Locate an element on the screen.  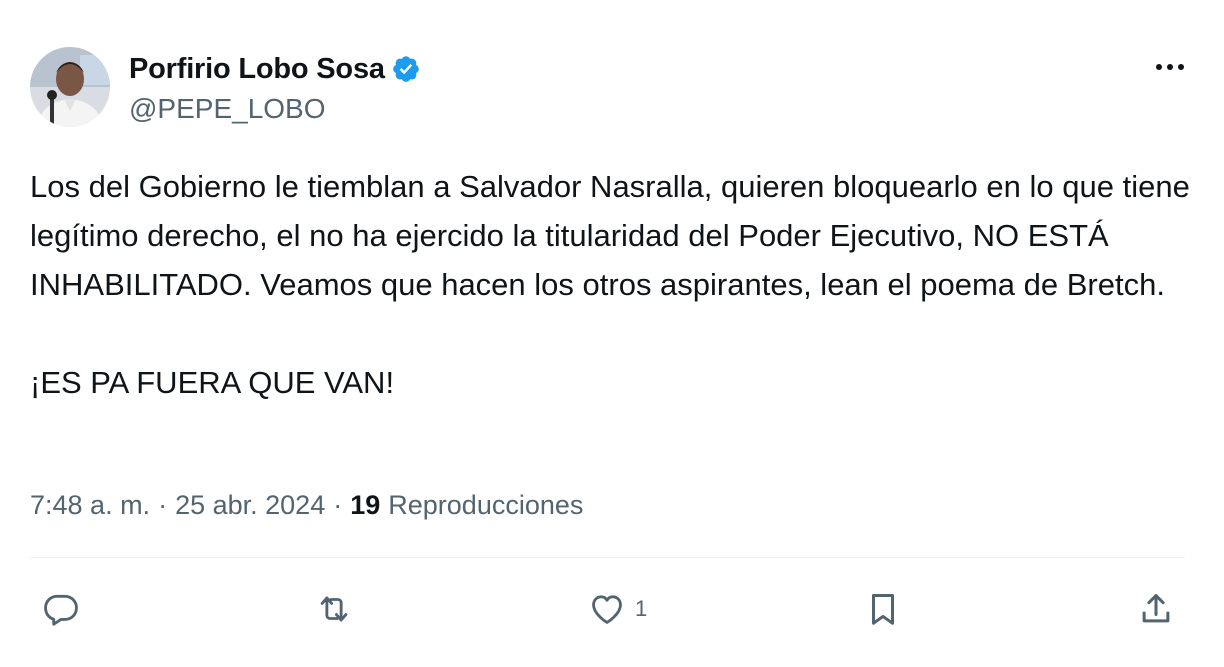
tweet-date: 25 abr. 2024 is located at coordinates (250, 505).